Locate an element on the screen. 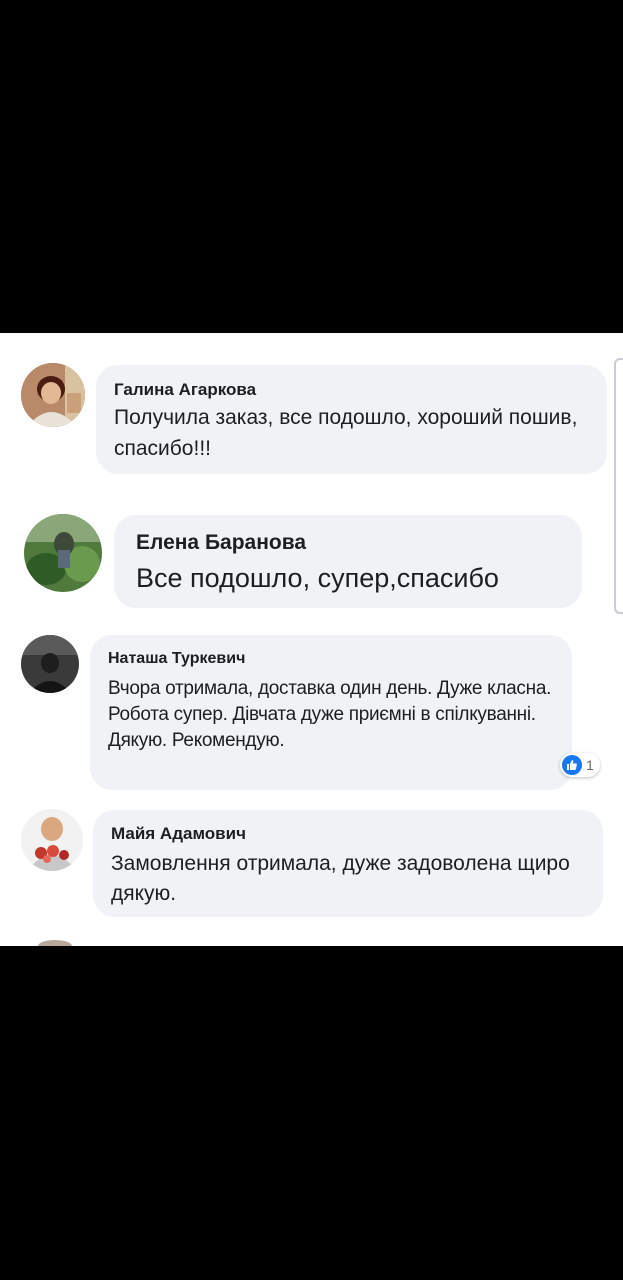 The height and width of the screenshot is (1280, 623). reaction-count: 1 is located at coordinates (590, 765).